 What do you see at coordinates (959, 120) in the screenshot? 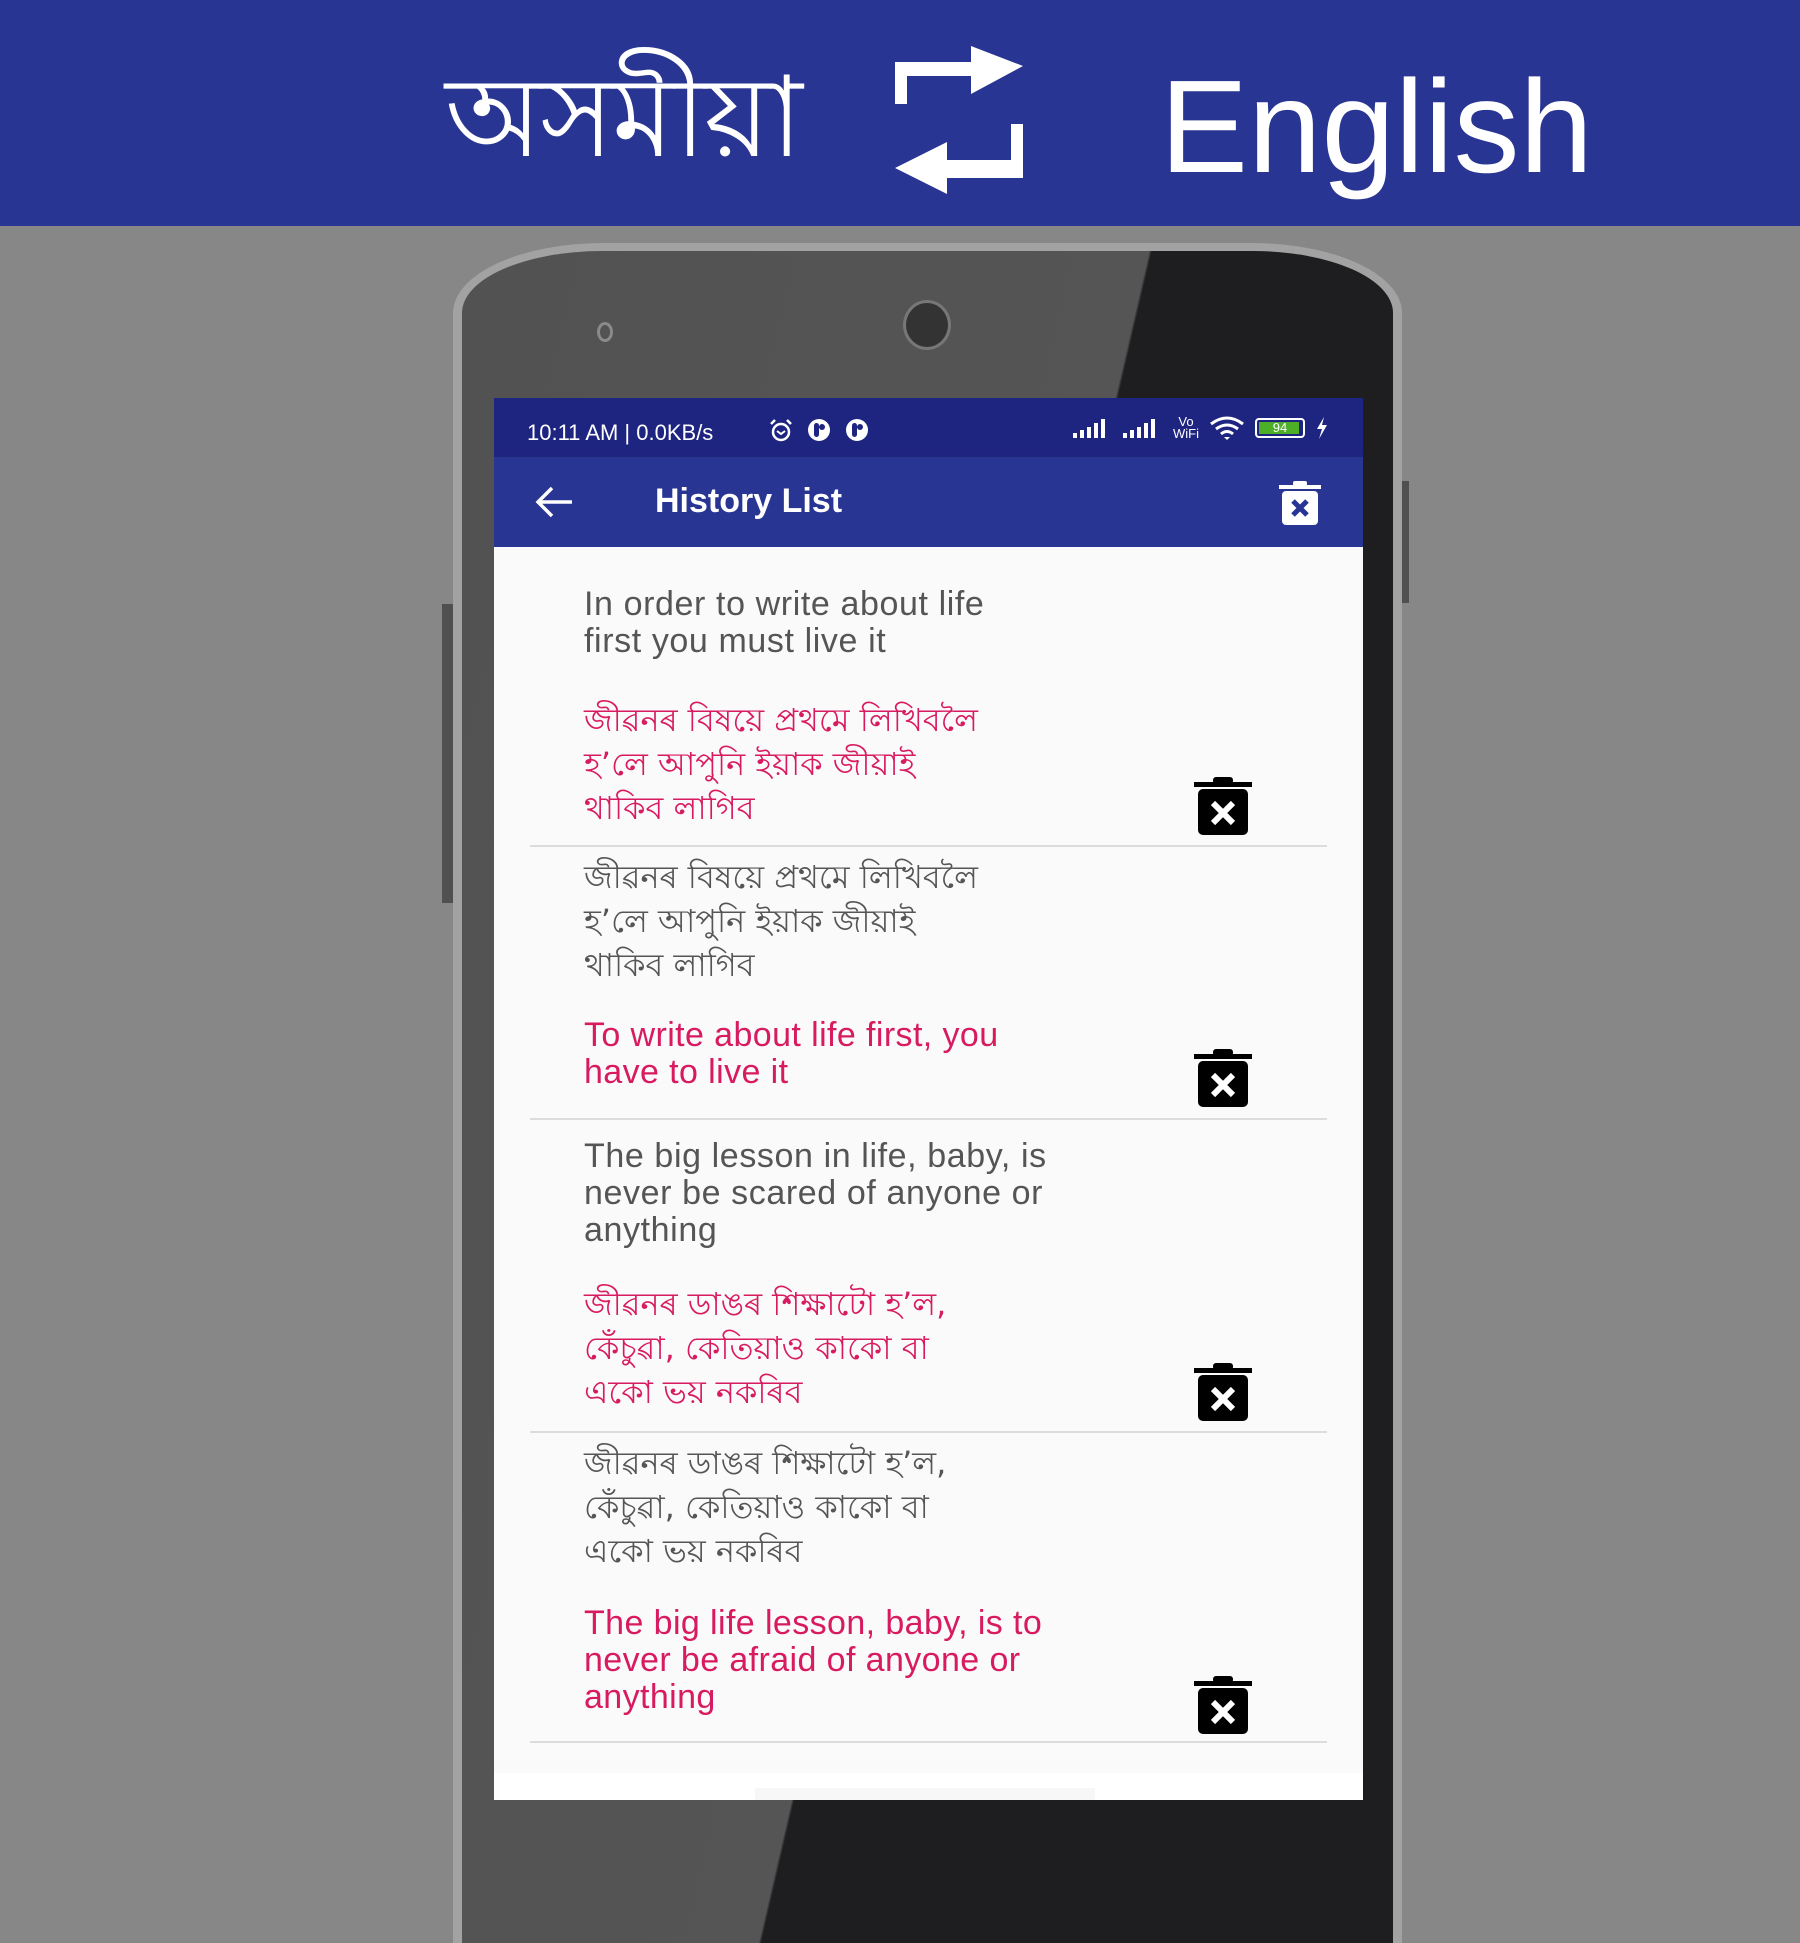
I see `swap-arrows-icon` at bounding box center [959, 120].